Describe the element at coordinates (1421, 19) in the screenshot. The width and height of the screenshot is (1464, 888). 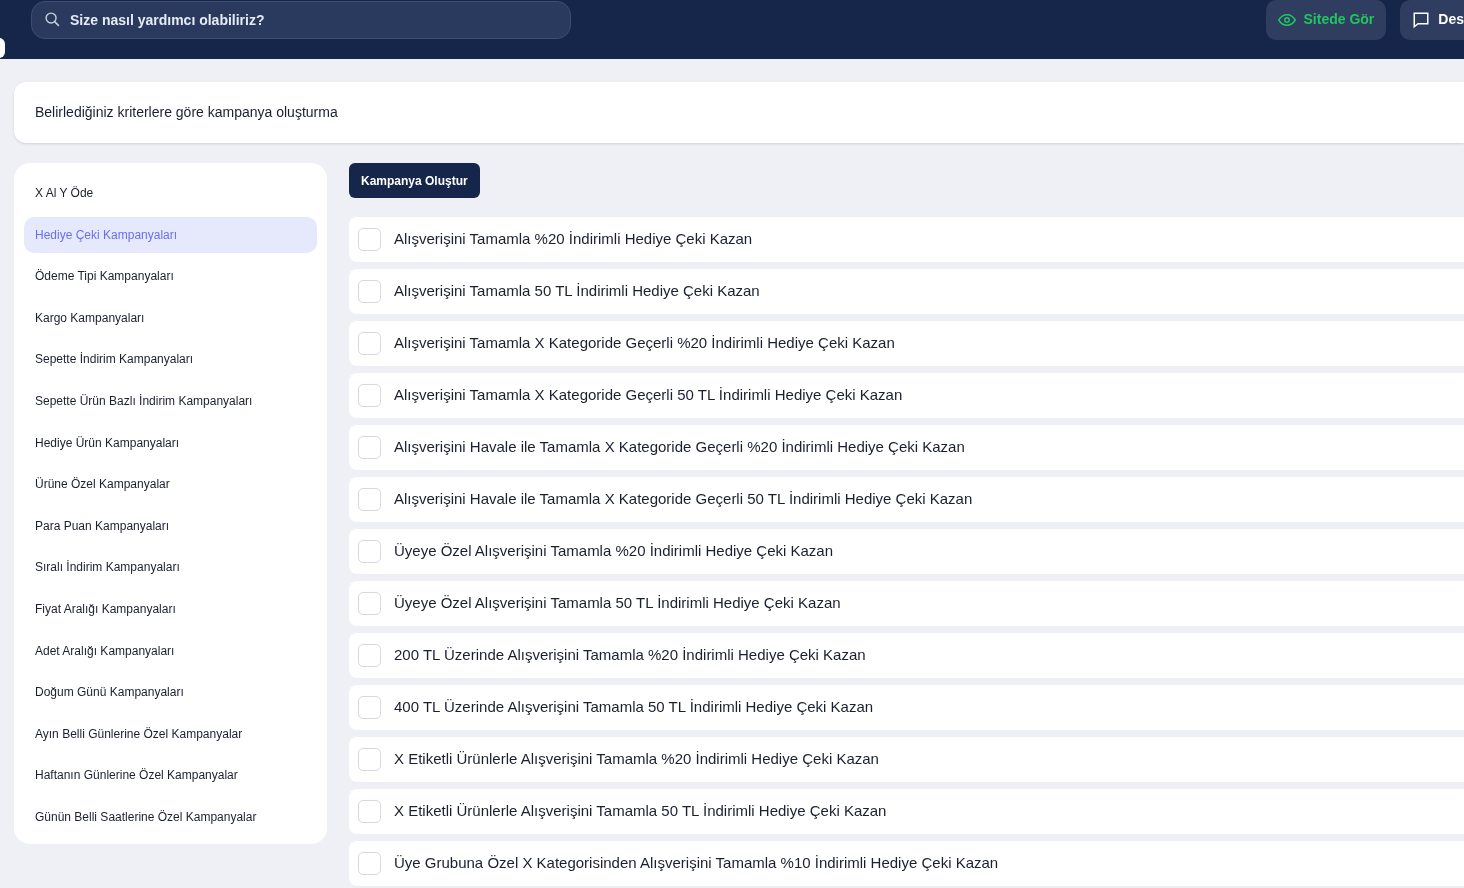
I see `chat-icon` at that location.